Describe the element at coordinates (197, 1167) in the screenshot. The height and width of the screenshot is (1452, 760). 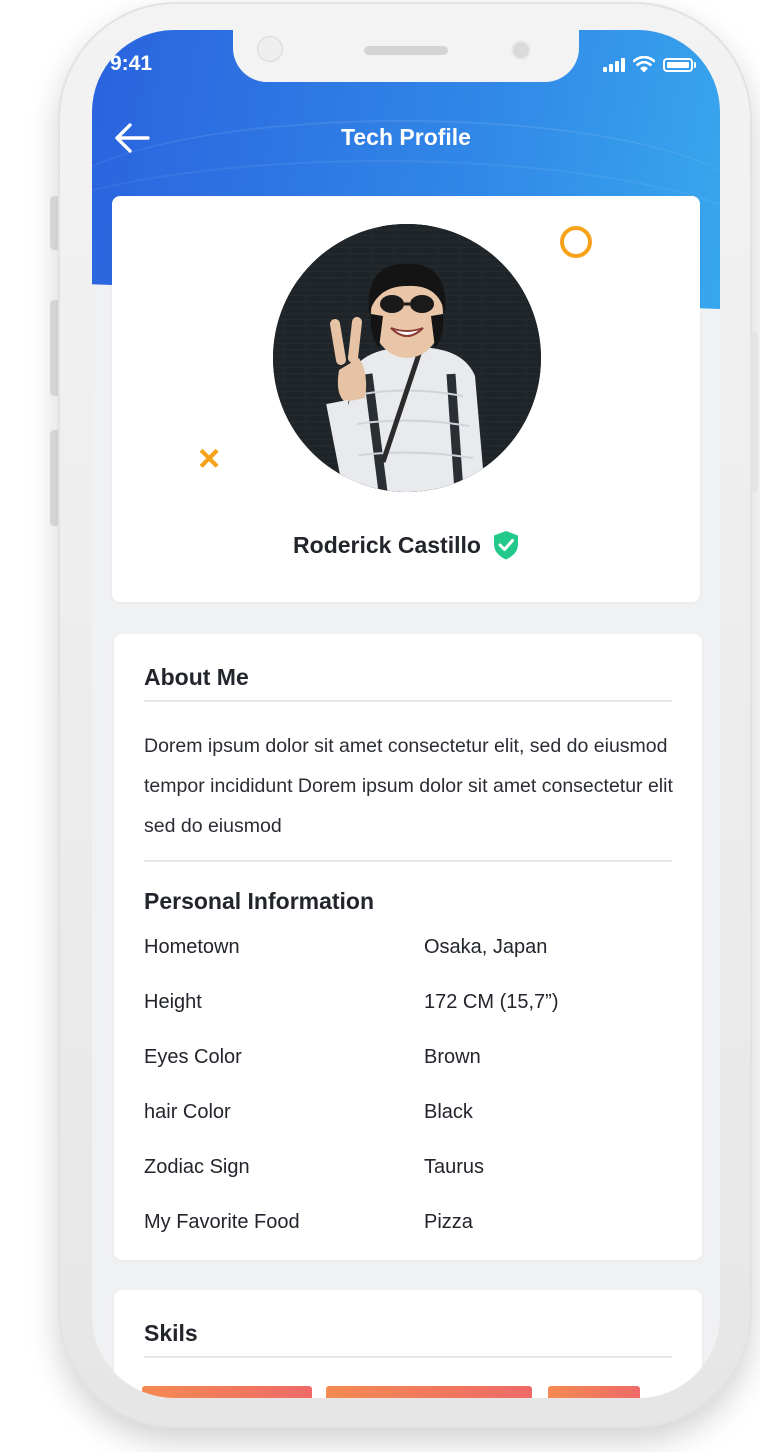
I see `info-label: Zodiac Sign` at that location.